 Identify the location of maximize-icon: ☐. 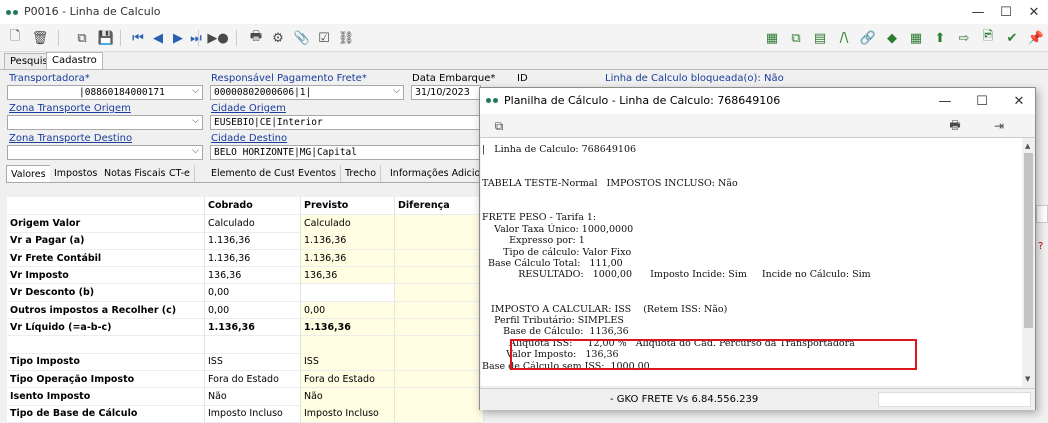
(1006, 12).